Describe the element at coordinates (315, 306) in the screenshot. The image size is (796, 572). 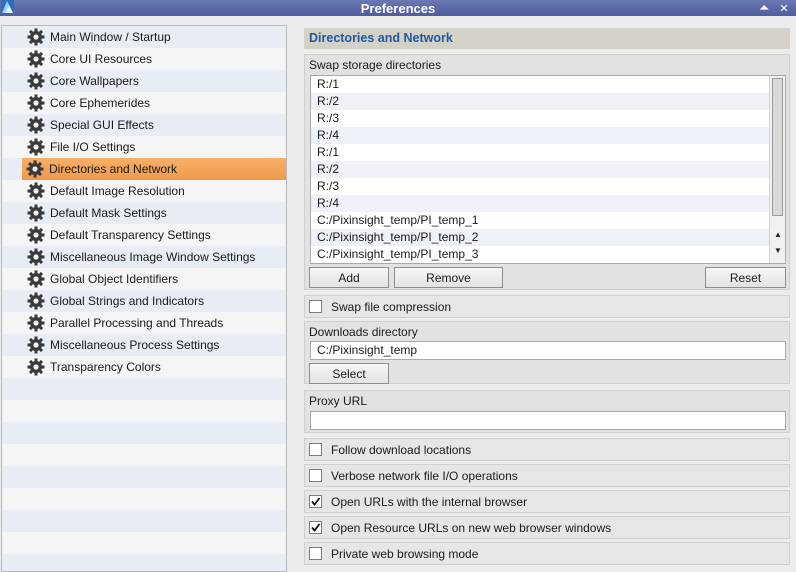
I see `swap-compression-checkbox` at that location.